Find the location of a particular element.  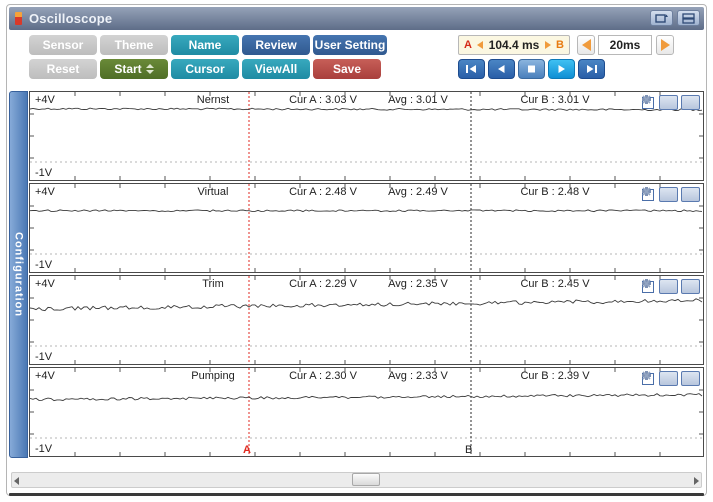

minimize-icon is located at coordinates (688, 18).